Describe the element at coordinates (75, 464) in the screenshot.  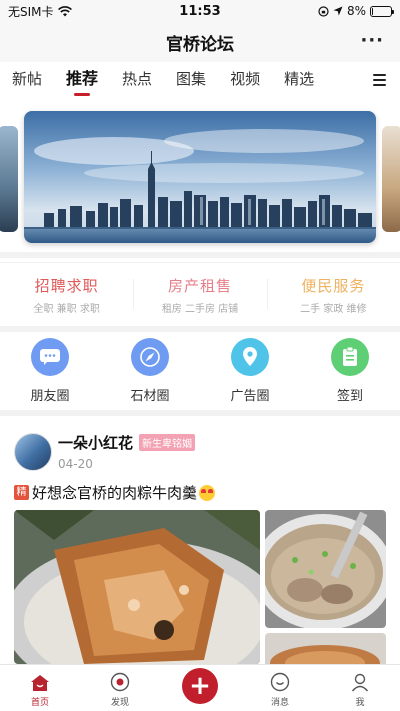
I see `post-date: 04-20` at that location.